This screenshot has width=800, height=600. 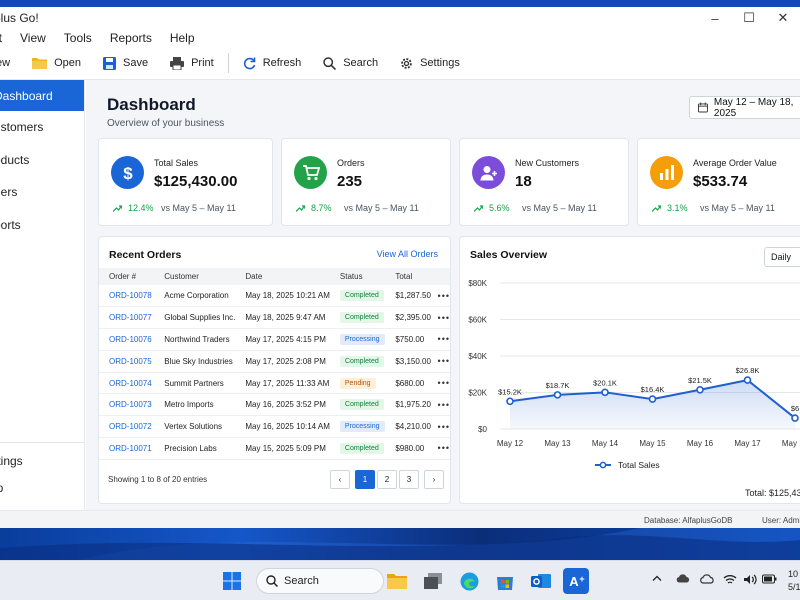 What do you see at coordinates (127, 383) in the screenshot?
I see `order-id-link: ORD-10074` at bounding box center [127, 383].